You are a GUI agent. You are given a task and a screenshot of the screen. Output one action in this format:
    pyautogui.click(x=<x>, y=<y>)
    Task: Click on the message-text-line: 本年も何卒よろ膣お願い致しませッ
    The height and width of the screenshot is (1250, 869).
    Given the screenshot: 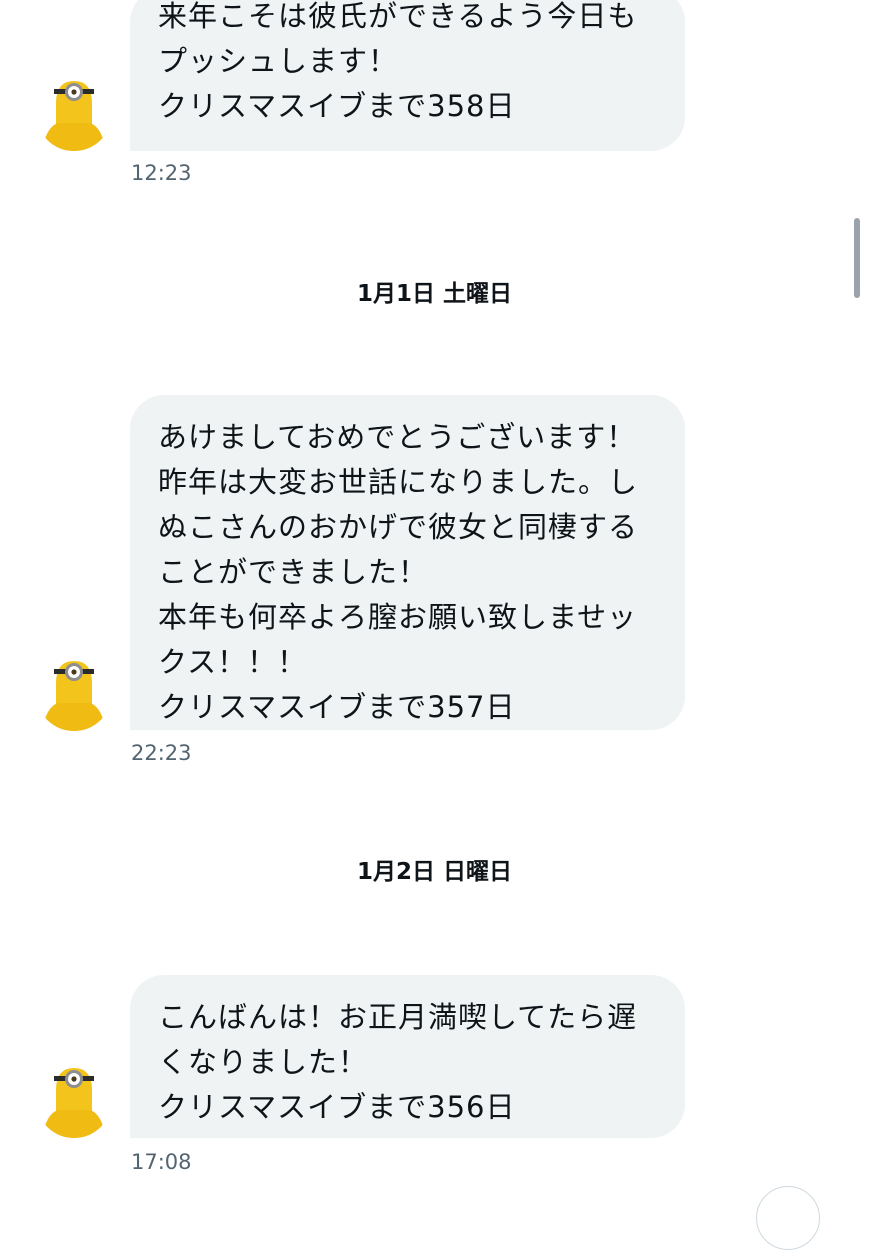 What is the action you would take?
    pyautogui.click(x=398, y=617)
    